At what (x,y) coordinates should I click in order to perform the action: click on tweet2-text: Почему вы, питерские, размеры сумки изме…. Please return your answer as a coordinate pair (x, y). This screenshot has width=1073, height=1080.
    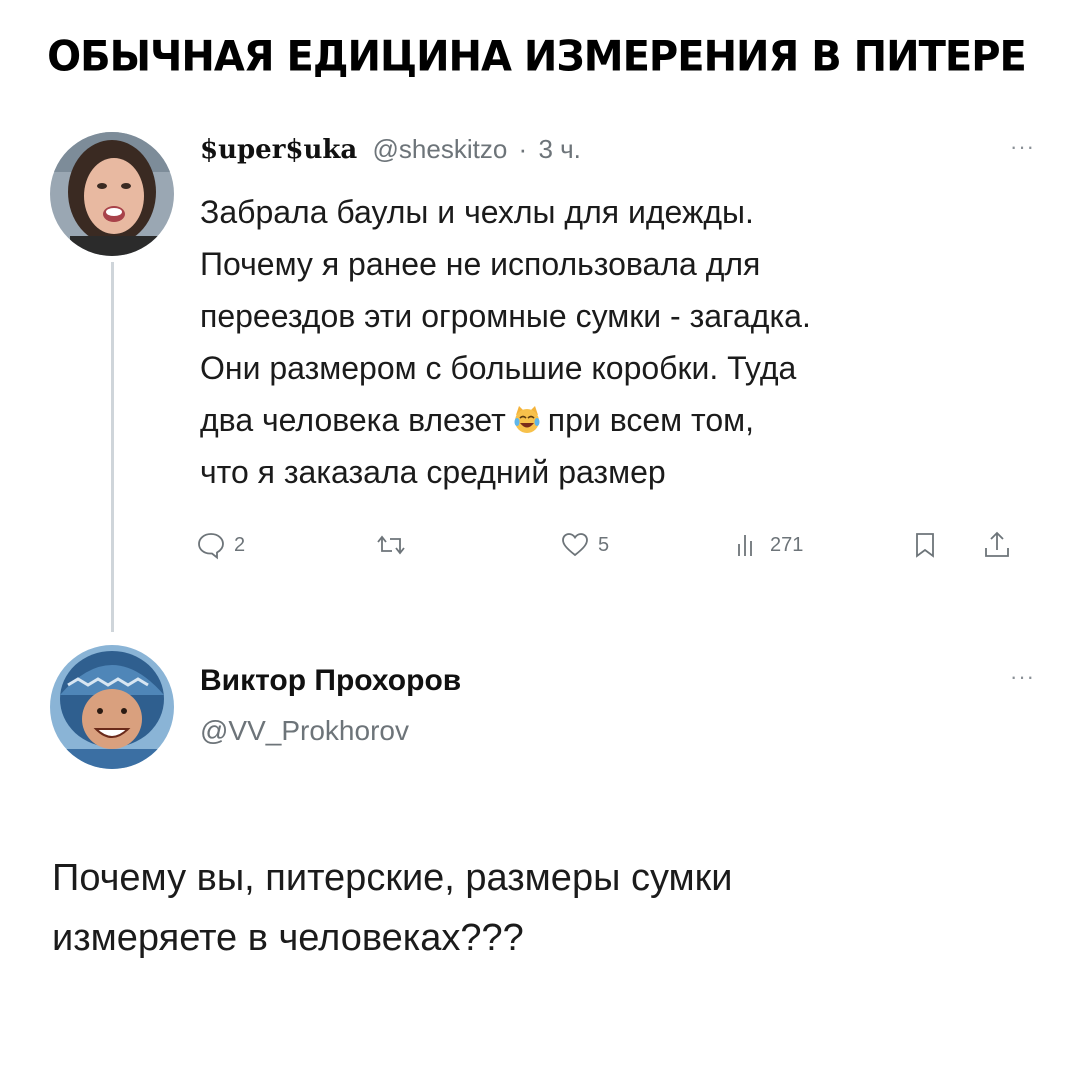
    Looking at the image, I should click on (542, 908).